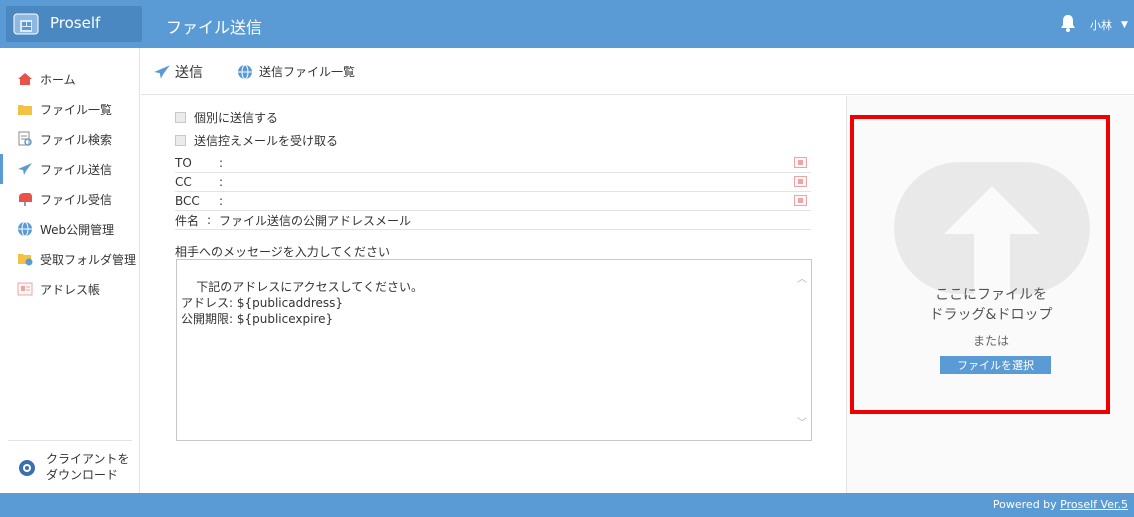  Describe the element at coordinates (82, 475) in the screenshot. I see `download-text-line2: ダウンロード` at that location.